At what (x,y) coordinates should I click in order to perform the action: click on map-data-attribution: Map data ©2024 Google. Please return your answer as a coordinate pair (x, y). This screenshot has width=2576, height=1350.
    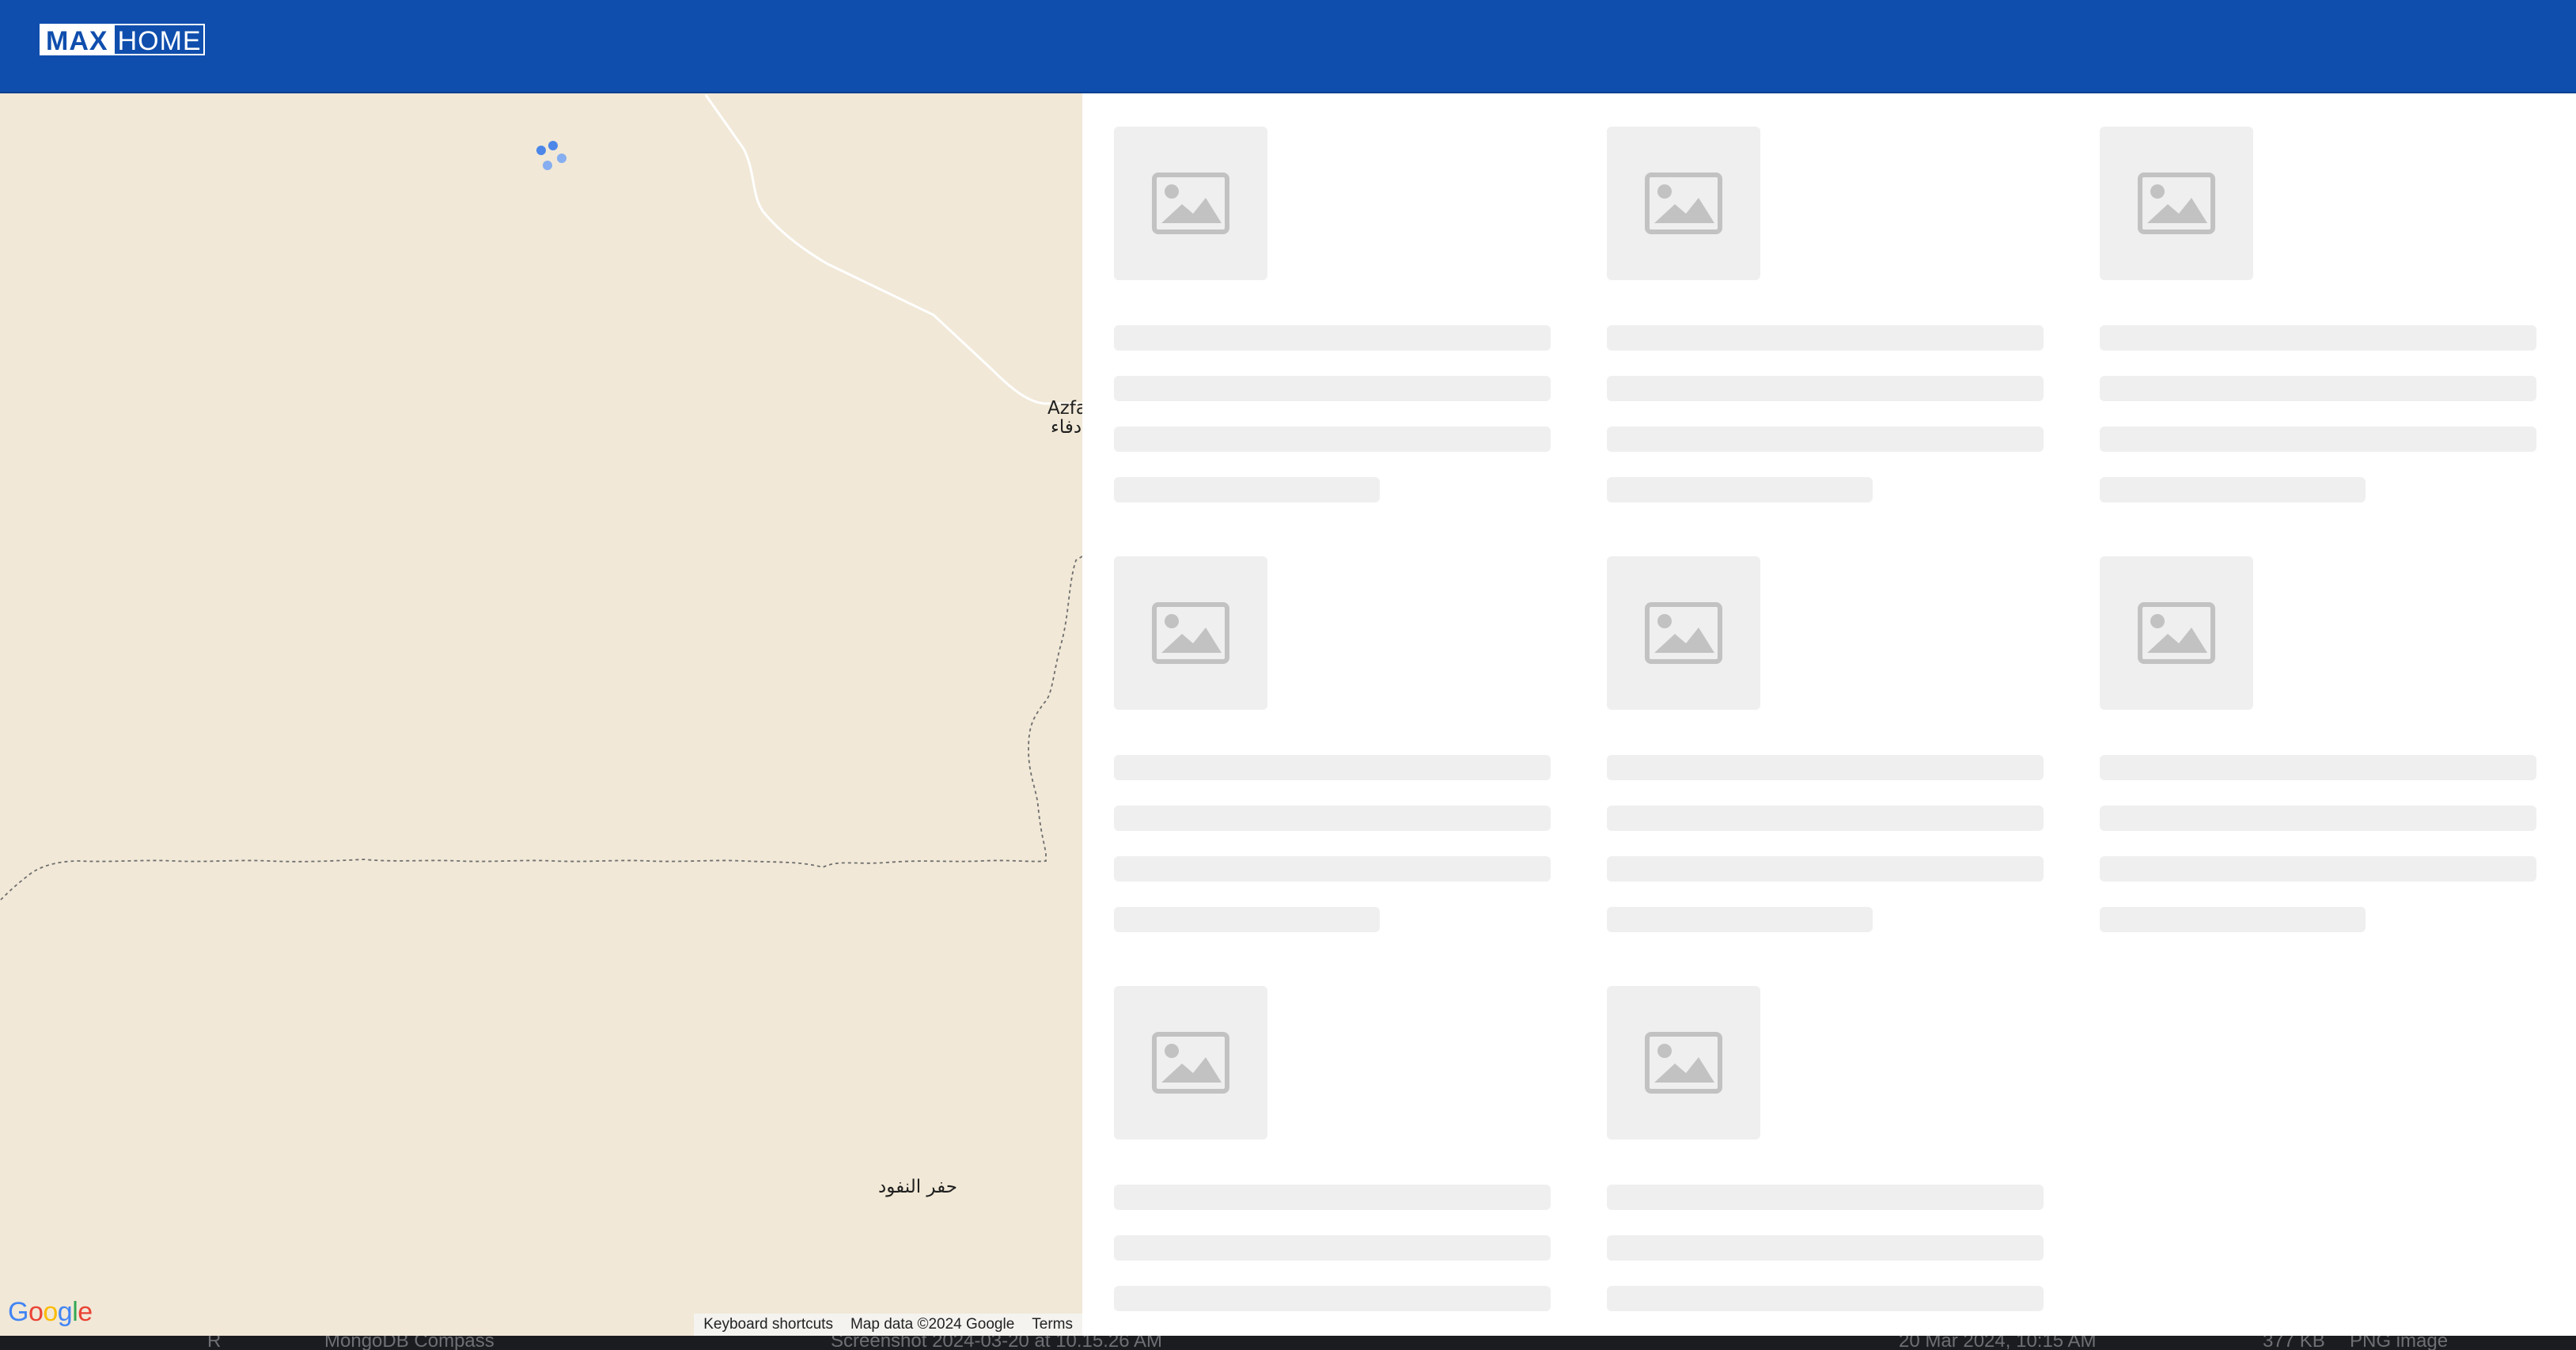
    Looking at the image, I should click on (932, 1324).